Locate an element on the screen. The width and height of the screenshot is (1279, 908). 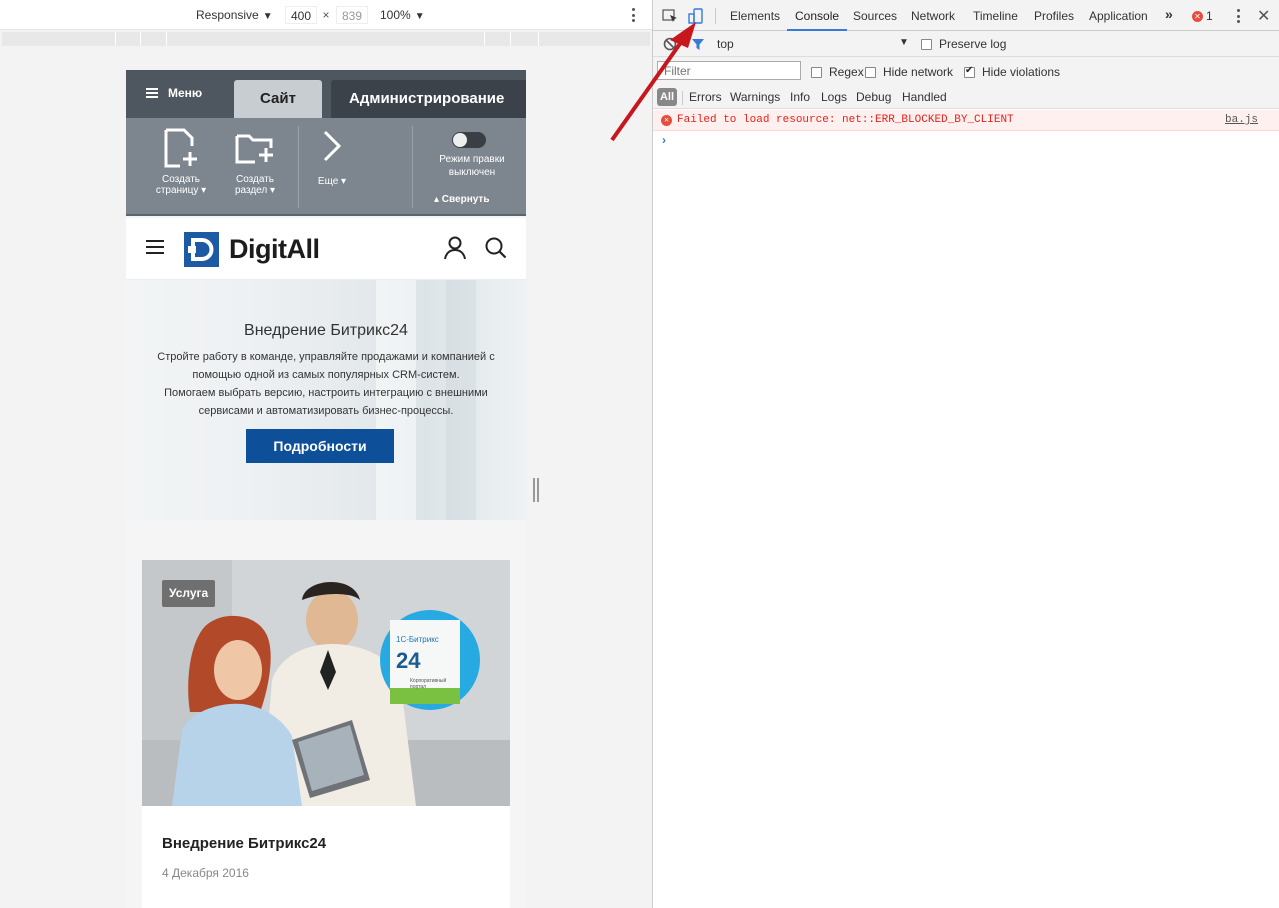
tab-profiles: Profiles is located at coordinates (1054, 15).